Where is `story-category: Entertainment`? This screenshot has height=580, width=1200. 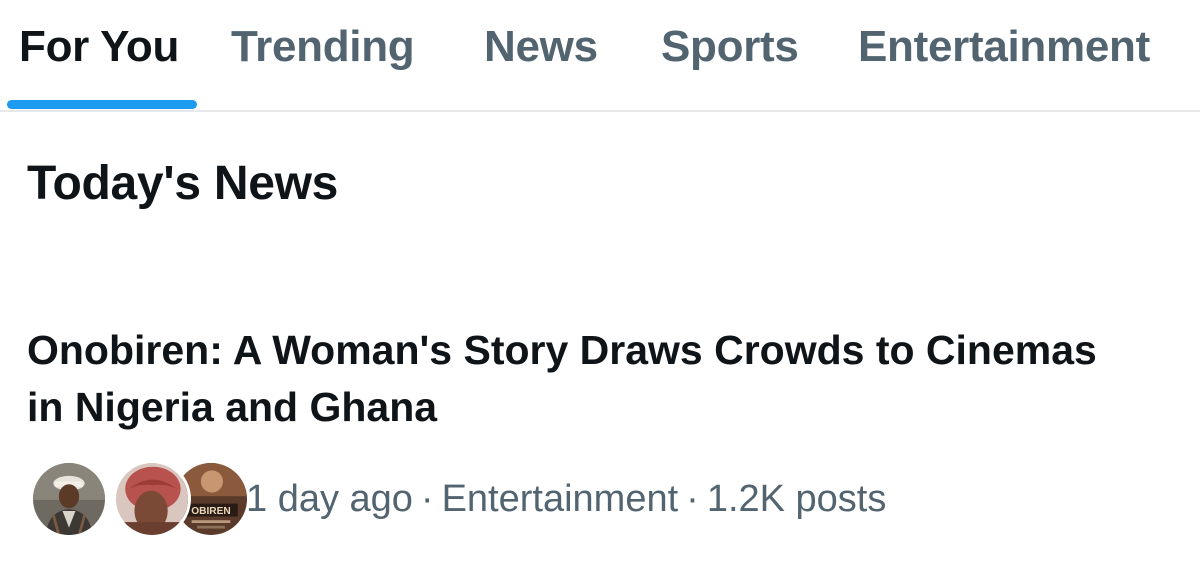 story-category: Entertainment is located at coordinates (560, 499).